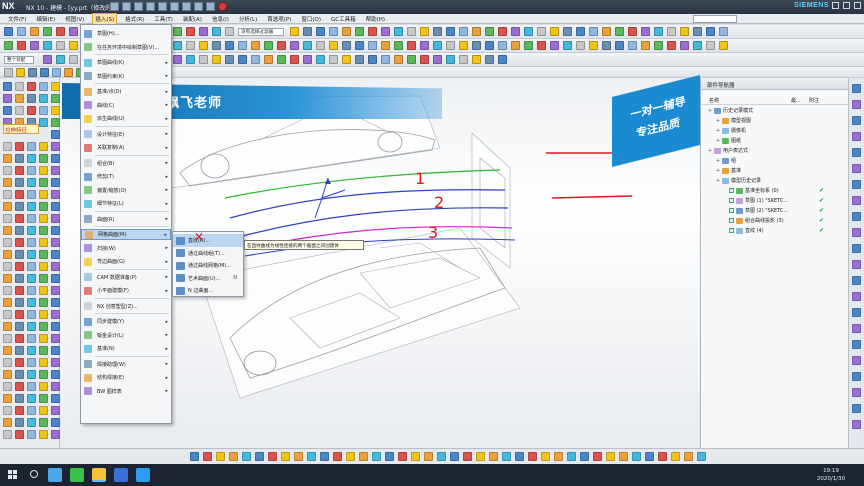  Describe the element at coordinates (210, 6) in the screenshot. I see `window-switch-icon` at that location.